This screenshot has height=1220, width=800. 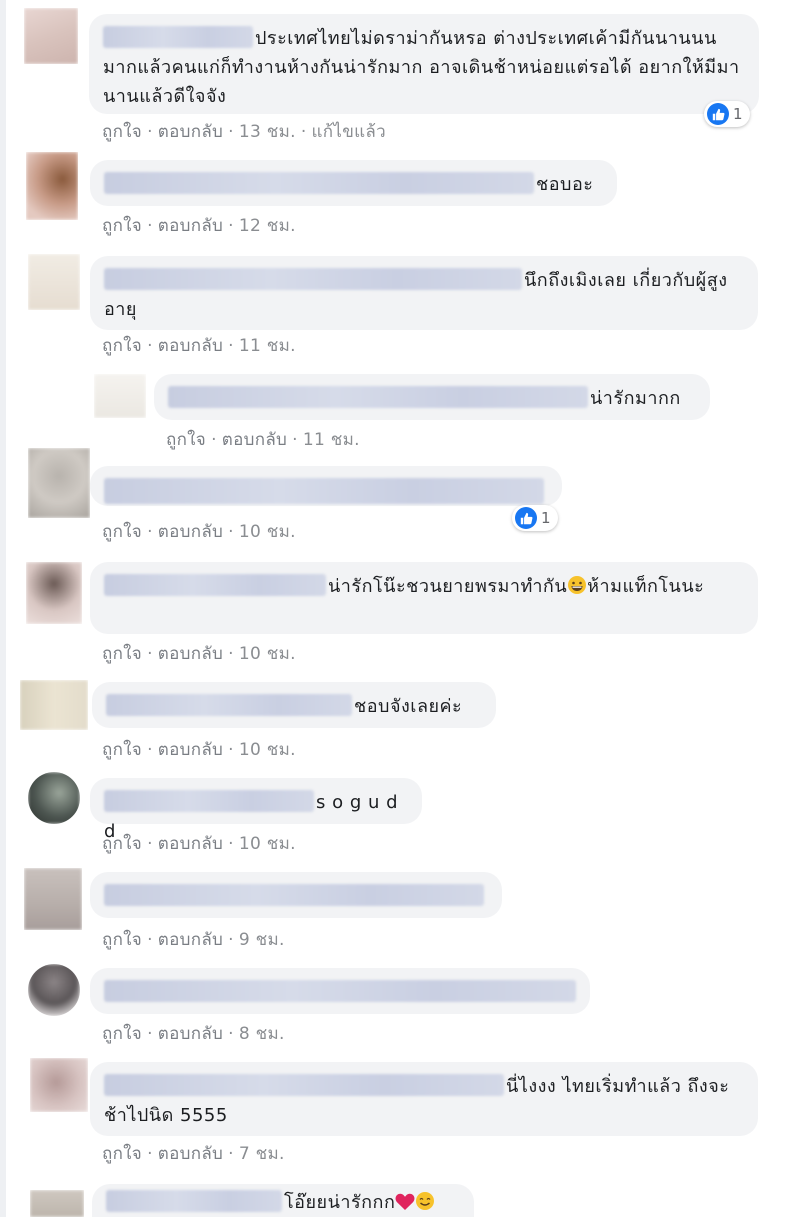 I want to click on timestamp: 8 ชม., so click(x=262, y=1034).